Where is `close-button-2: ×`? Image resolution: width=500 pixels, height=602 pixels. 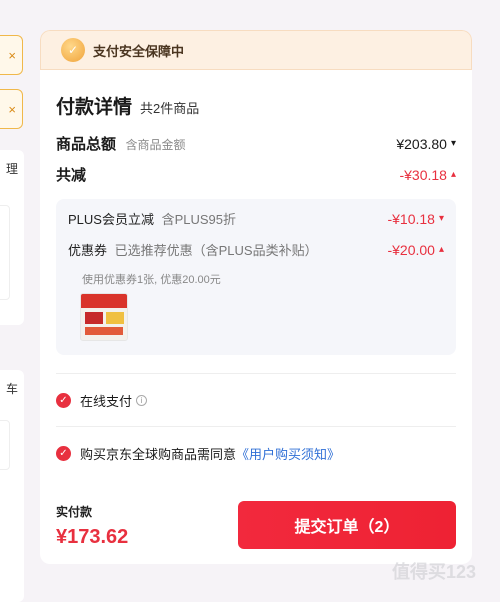 close-button-2: × is located at coordinates (11, 109).